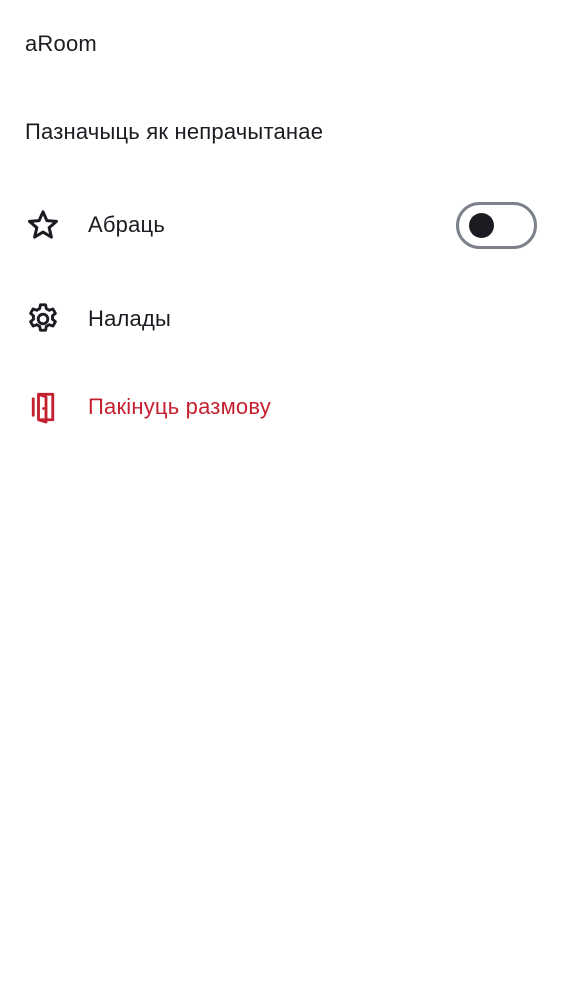 The height and width of the screenshot is (1000, 562). Describe the element at coordinates (174, 131) in the screenshot. I see `mark-as-unread-label: Пазначыць як непрачытанае` at that location.